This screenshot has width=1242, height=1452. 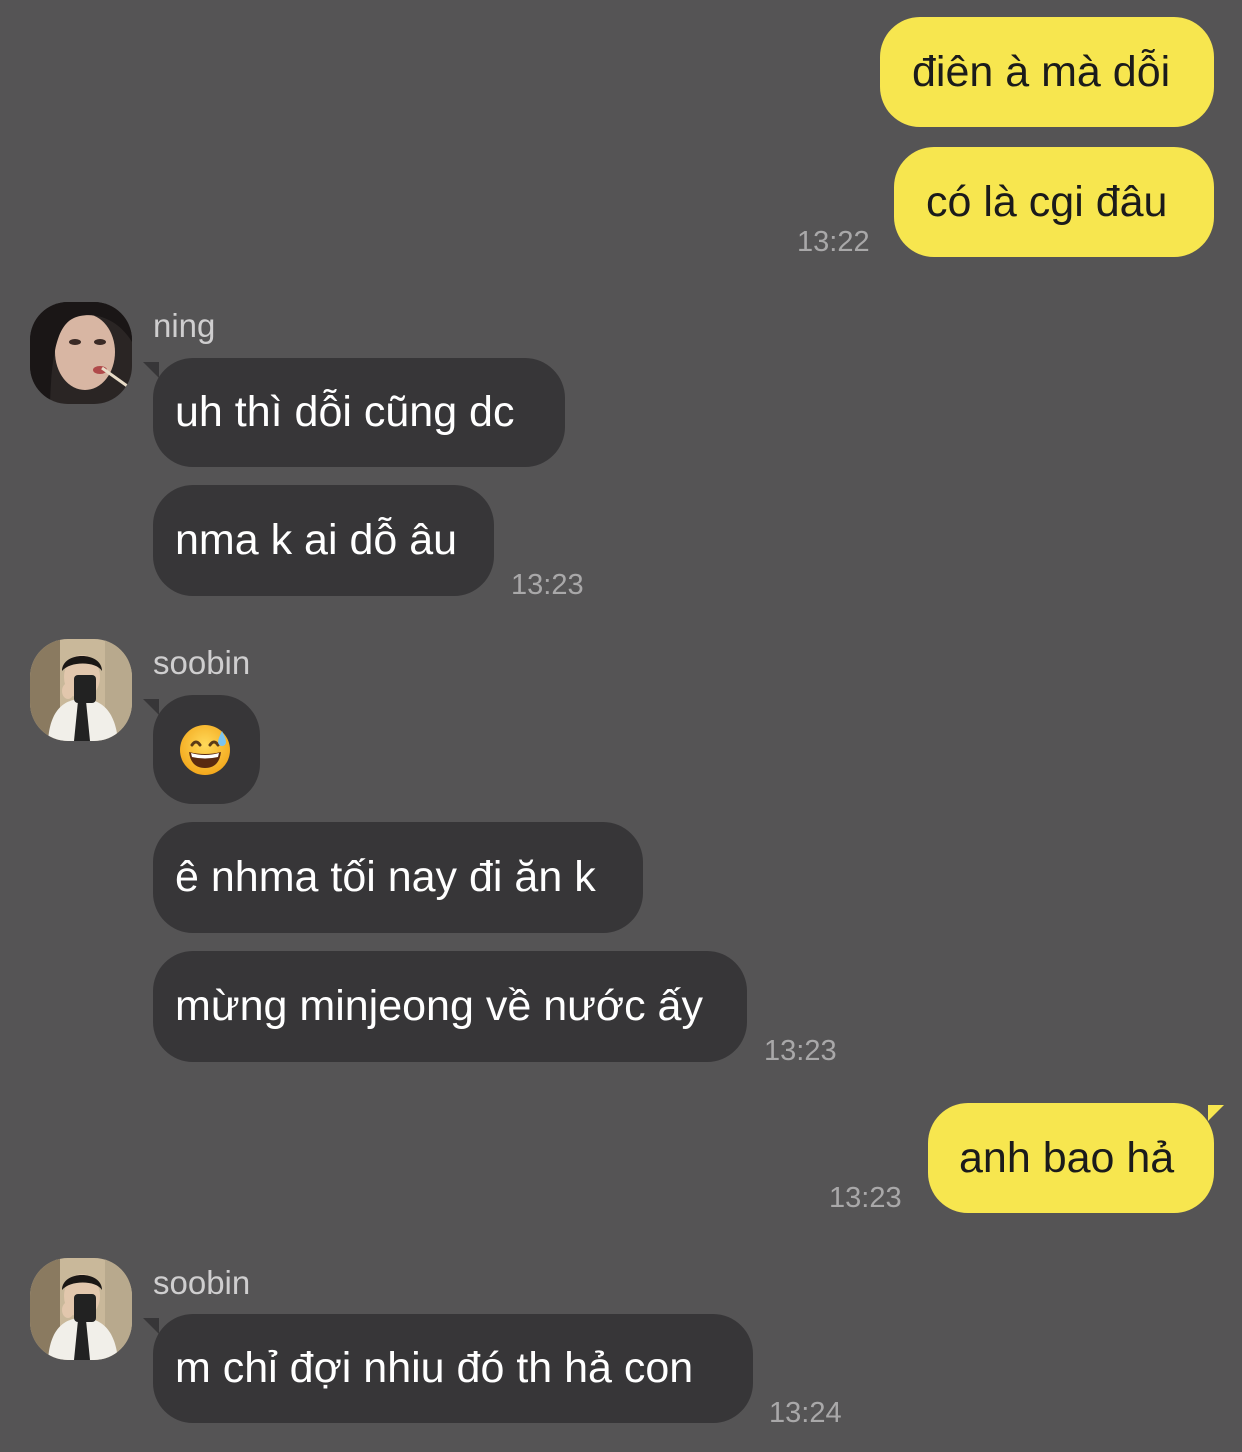 I want to click on message-text: uh thì dỗi cũng dc, so click(x=345, y=412).